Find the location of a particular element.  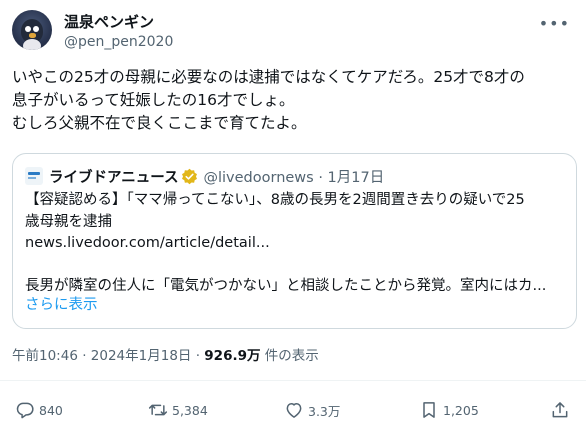

reply-button: 840 is located at coordinates (39, 410).